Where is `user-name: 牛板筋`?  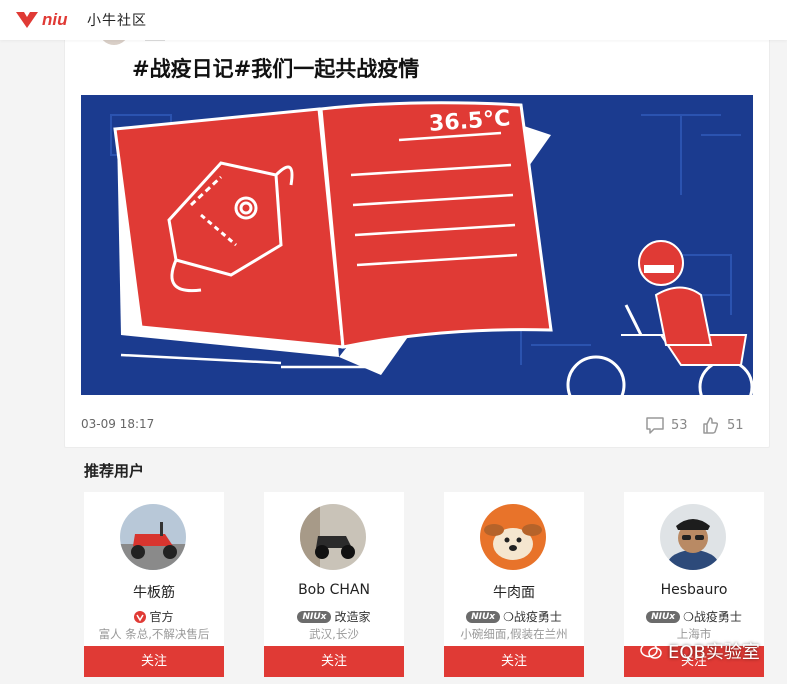
user-name: 牛板筋 is located at coordinates (154, 592).